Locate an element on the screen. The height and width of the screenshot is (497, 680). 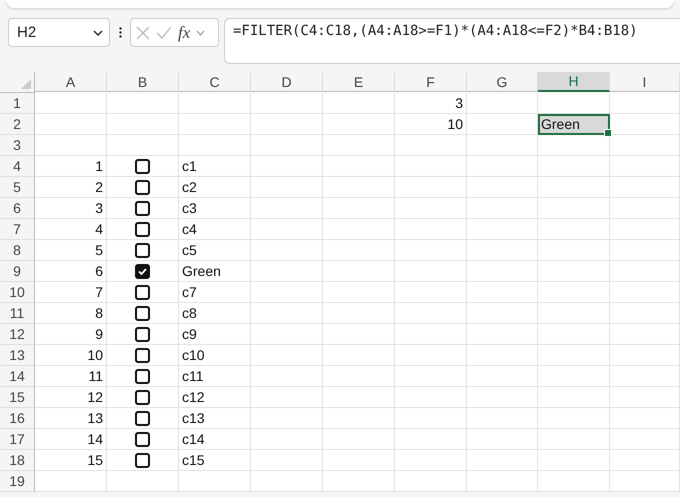
cell: c1 is located at coordinates (215, 166).